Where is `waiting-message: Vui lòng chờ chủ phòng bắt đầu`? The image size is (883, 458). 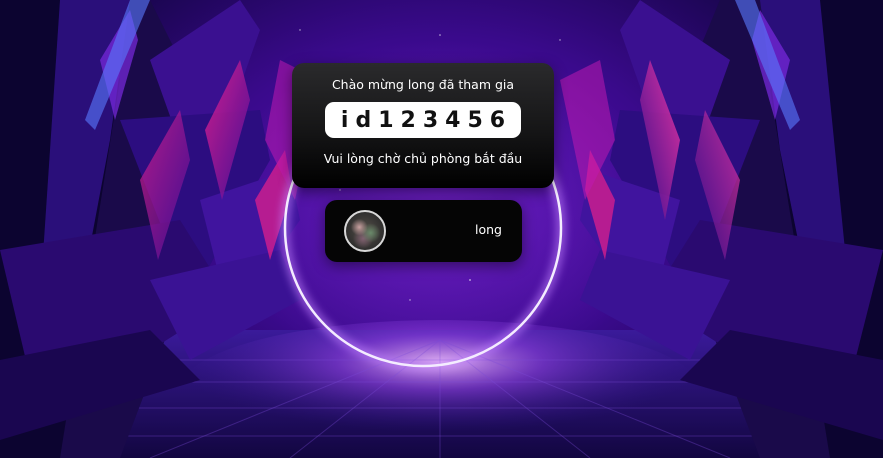 waiting-message: Vui lòng chờ chủ phòng bắt đầu is located at coordinates (423, 158).